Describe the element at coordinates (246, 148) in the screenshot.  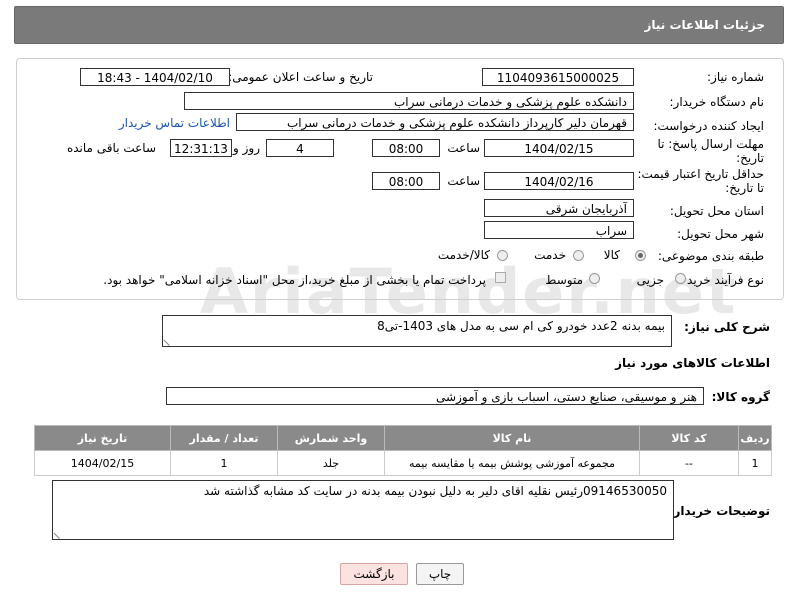
I see `days-label: روز و` at that location.